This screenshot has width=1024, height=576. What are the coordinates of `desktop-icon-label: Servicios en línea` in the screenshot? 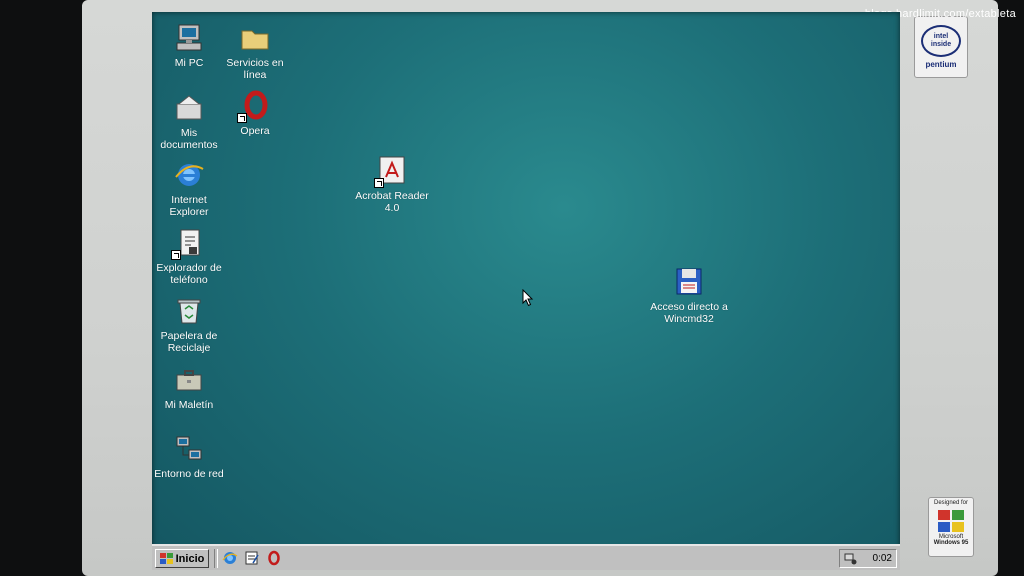 It's located at (255, 69).